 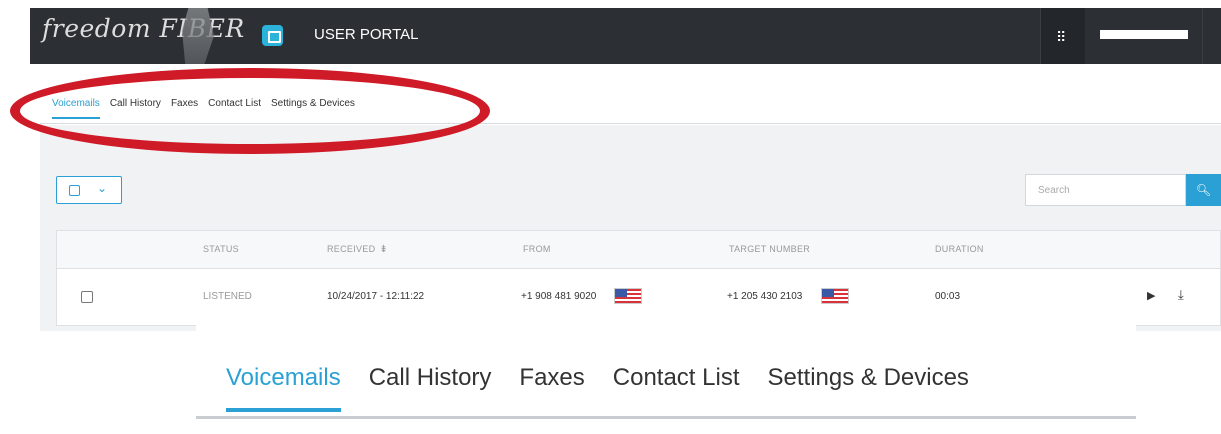 I want to click on download-icon: ⤓, so click(x=1181, y=295).